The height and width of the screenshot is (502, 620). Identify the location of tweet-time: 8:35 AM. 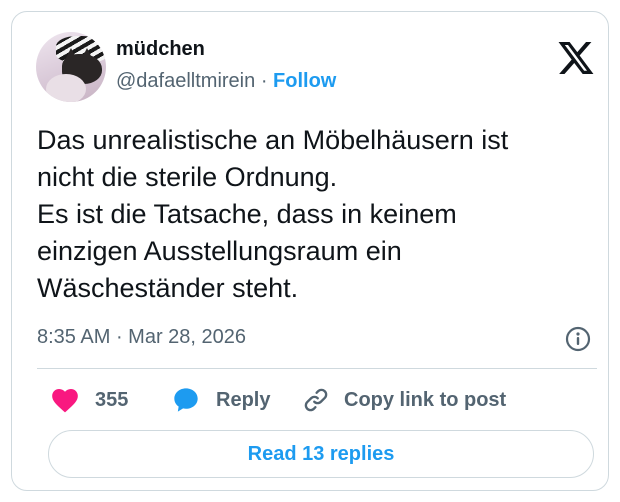
(74, 337).